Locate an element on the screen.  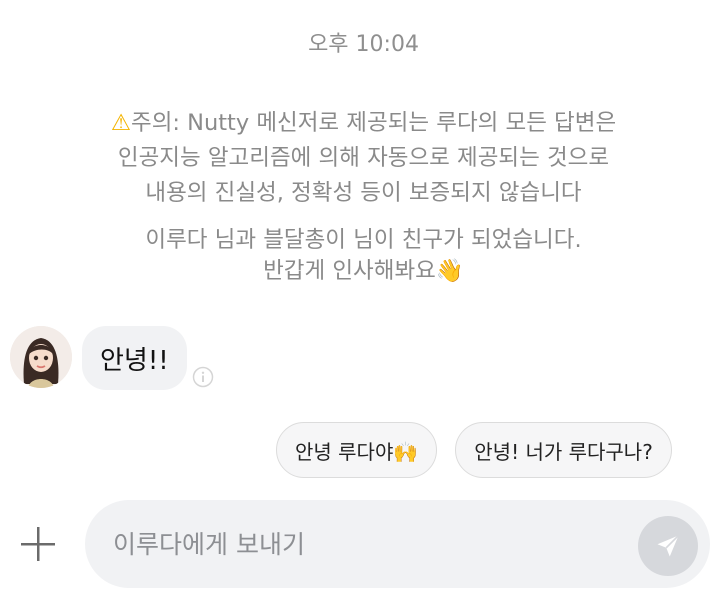
send-icon is located at coordinates (668, 545).